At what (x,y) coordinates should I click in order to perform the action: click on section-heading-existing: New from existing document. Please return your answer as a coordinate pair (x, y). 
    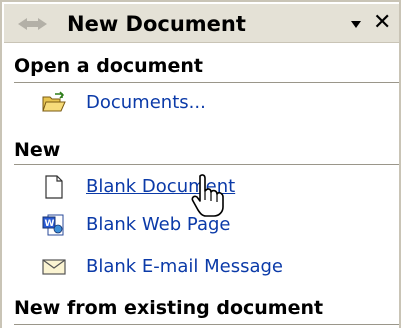
    Looking at the image, I should click on (169, 308).